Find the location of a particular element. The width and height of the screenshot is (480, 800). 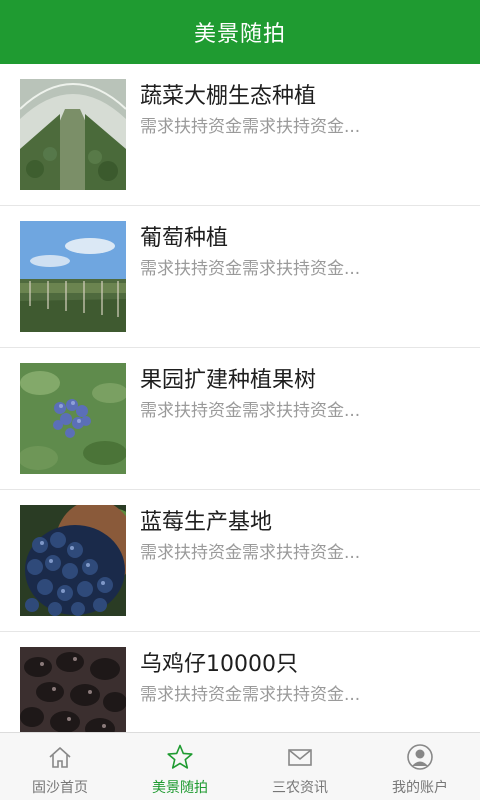

bottom-tab-bar: 固沙首页 美景随拍 三农资讯 我的账户 is located at coordinates (240, 766).